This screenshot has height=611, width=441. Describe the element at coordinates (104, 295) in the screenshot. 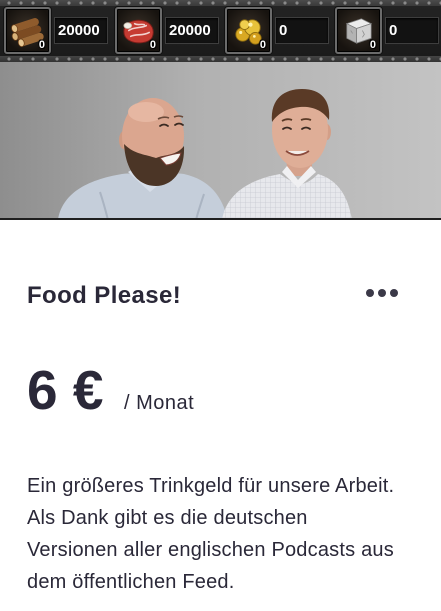

I see `tier-title: Food Please!` at that location.